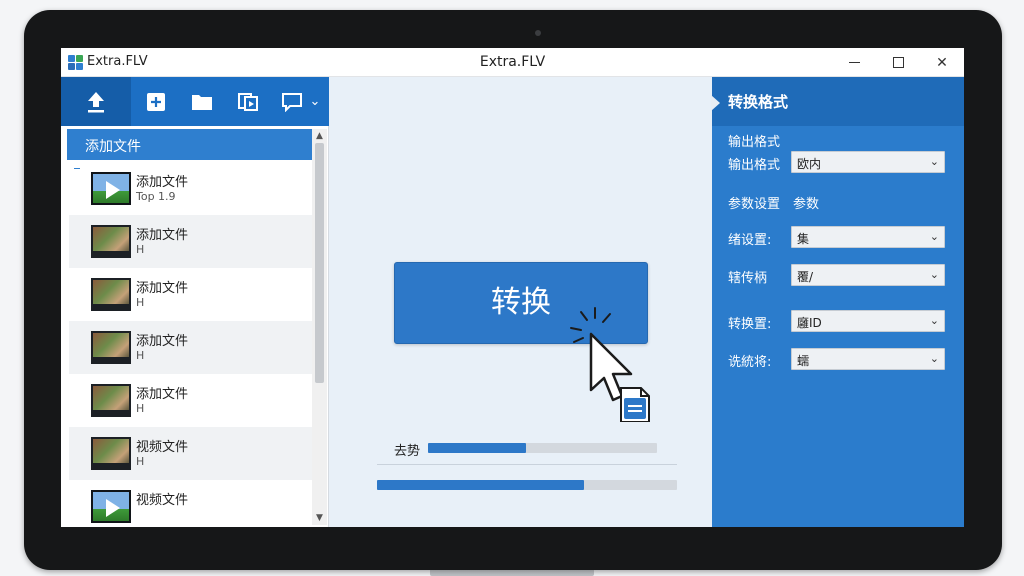  Describe the element at coordinates (809, 164) in the screenshot. I see `output-format-value: 欧内` at that location.